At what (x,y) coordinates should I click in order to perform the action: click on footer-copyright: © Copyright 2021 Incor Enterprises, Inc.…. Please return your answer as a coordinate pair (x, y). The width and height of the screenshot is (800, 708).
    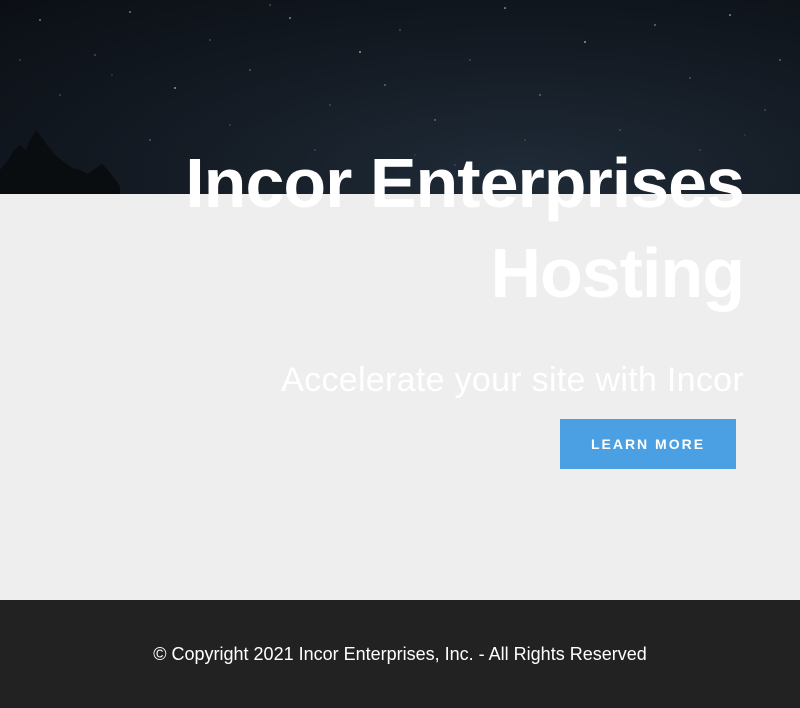
    Looking at the image, I should click on (400, 653).